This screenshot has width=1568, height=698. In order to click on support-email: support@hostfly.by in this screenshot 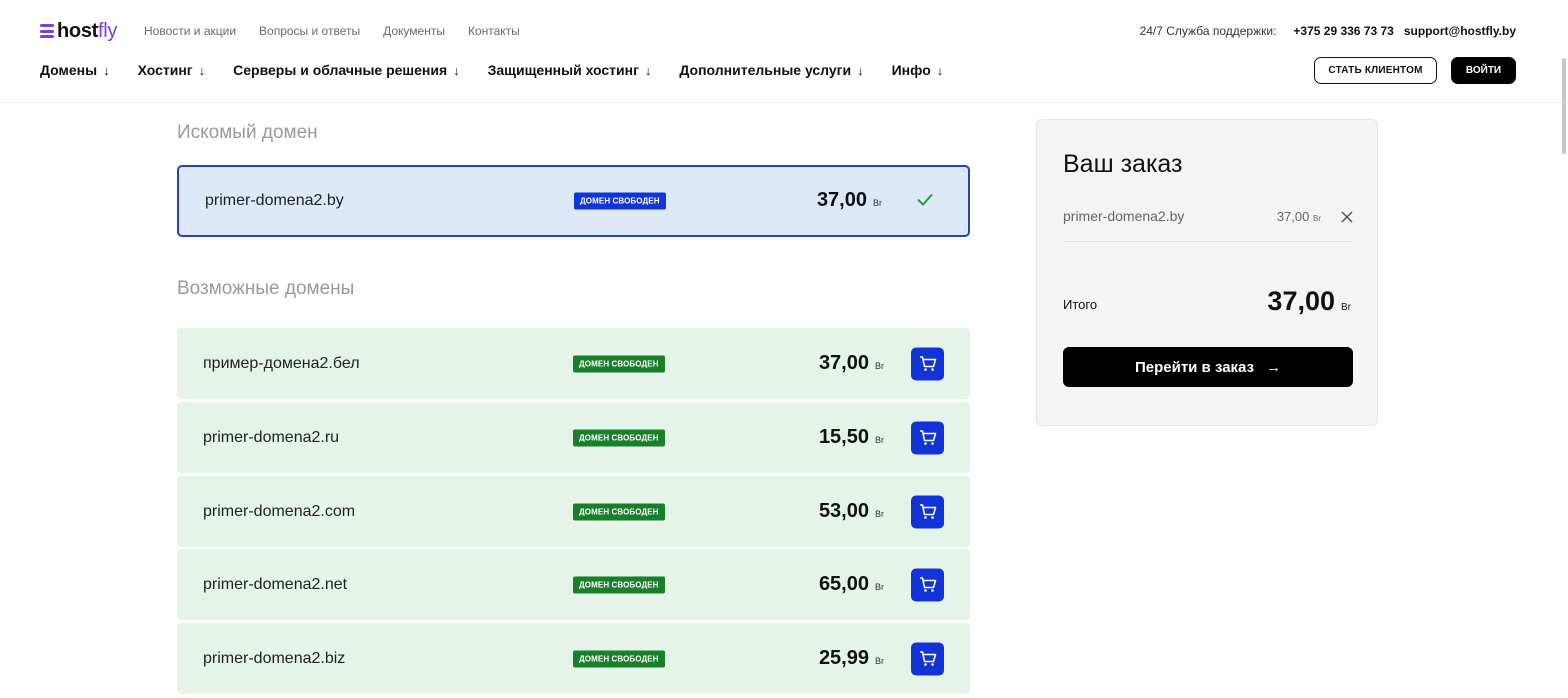, I will do `click(1460, 31)`.